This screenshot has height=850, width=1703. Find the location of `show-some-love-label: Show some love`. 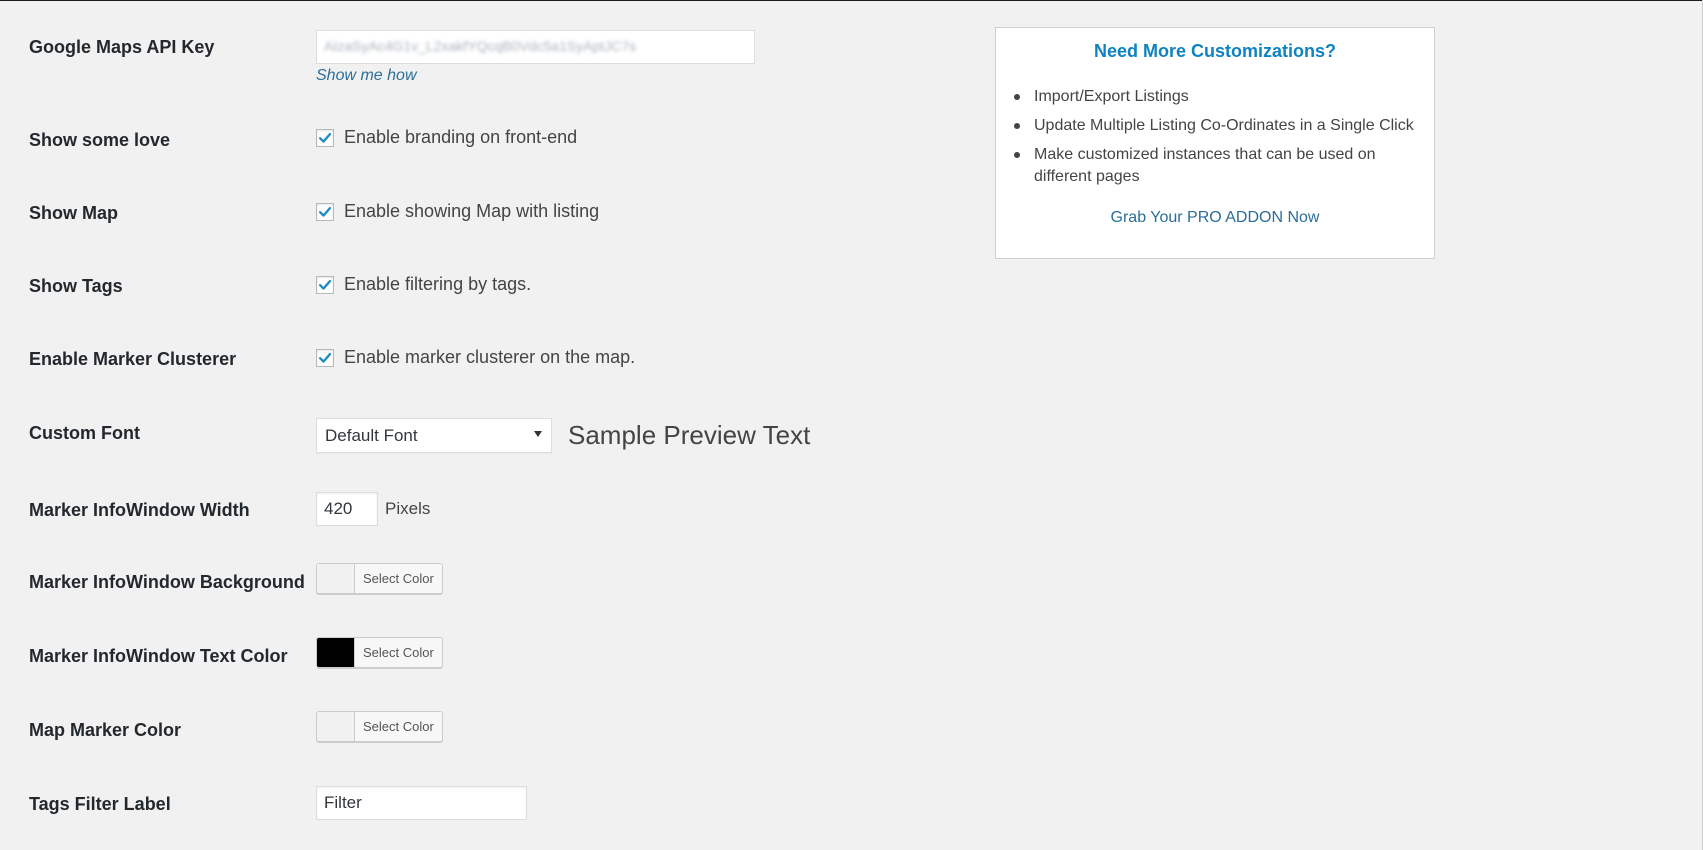

show-some-love-label: Show some love is located at coordinates (100, 140).